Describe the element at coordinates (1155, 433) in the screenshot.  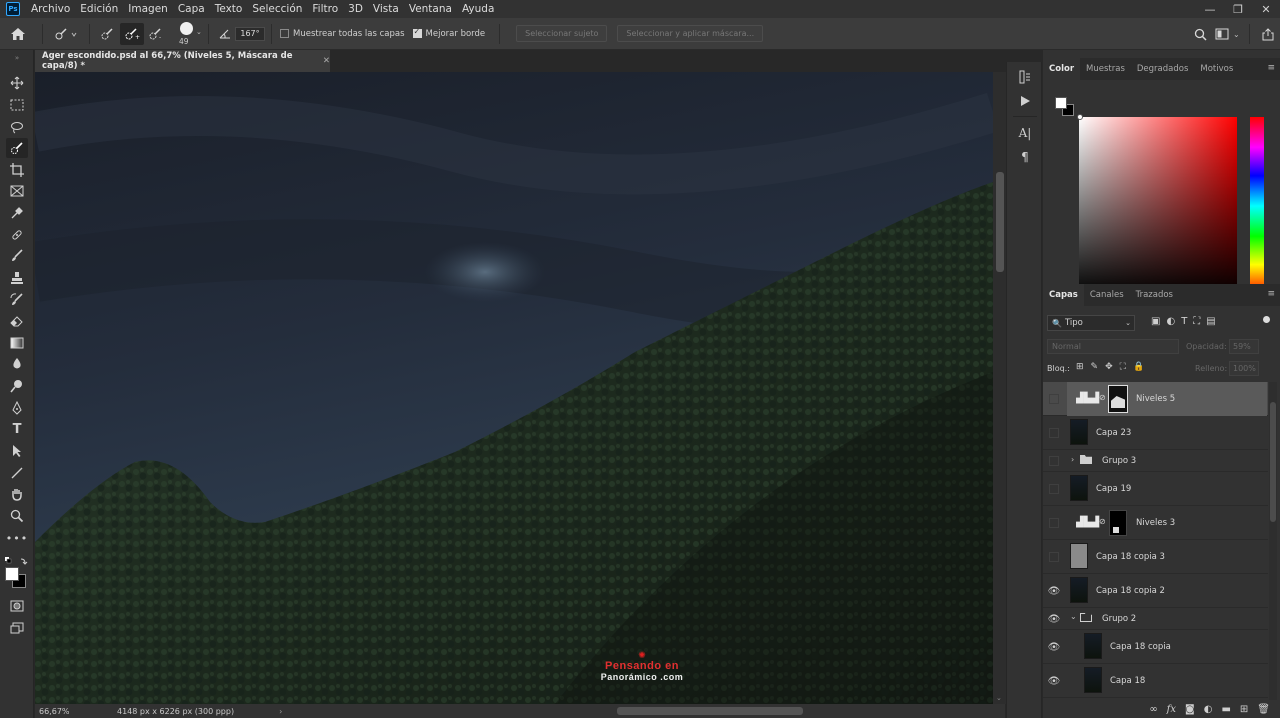
I see `layer-row: Capa 23` at that location.